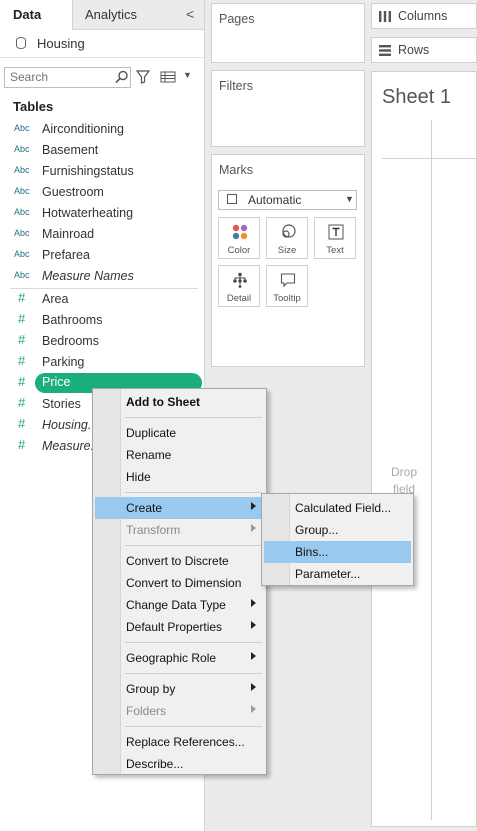 The height and width of the screenshot is (831, 477). Describe the element at coordinates (179, 433) in the screenshot. I see `menu-item: Duplicate` at that location.